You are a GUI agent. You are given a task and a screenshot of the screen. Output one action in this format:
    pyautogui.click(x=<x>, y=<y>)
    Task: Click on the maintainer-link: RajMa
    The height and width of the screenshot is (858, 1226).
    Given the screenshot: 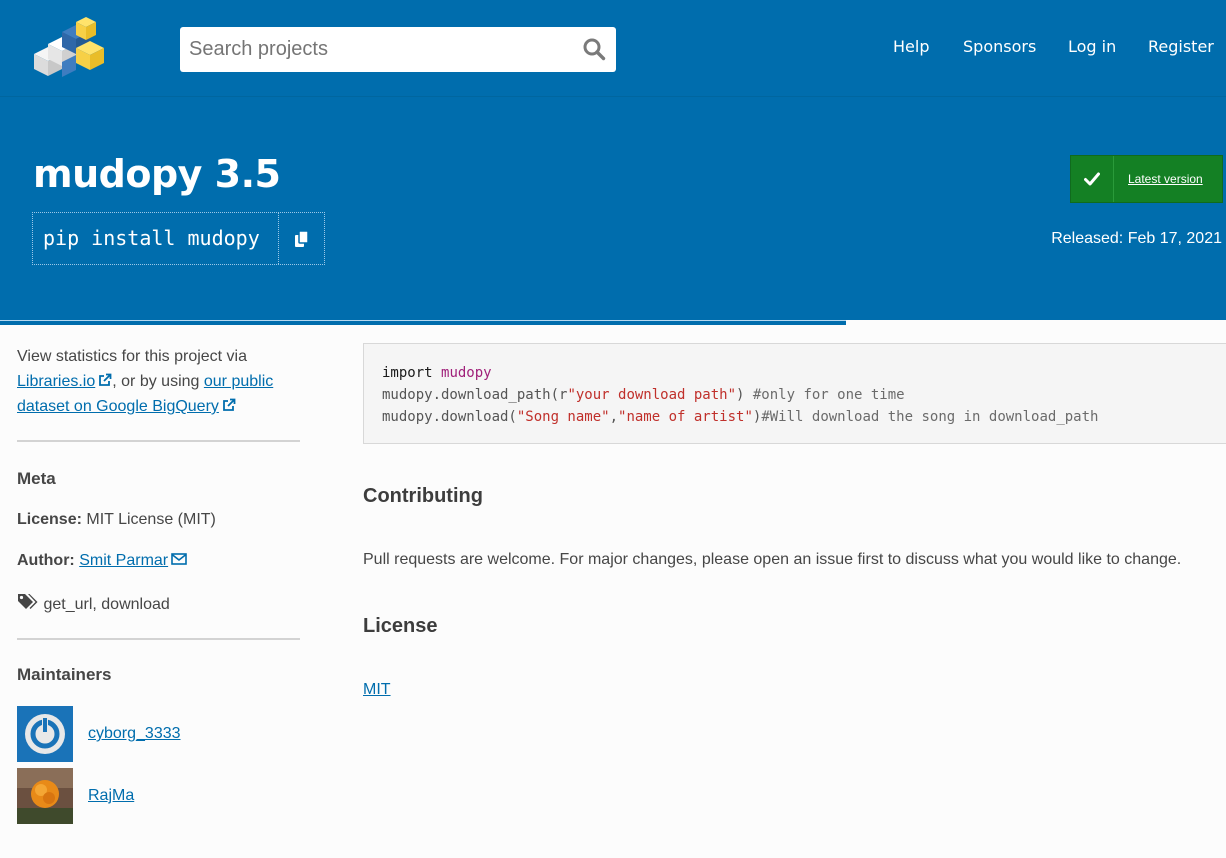 What is the action you would take?
    pyautogui.click(x=111, y=796)
    